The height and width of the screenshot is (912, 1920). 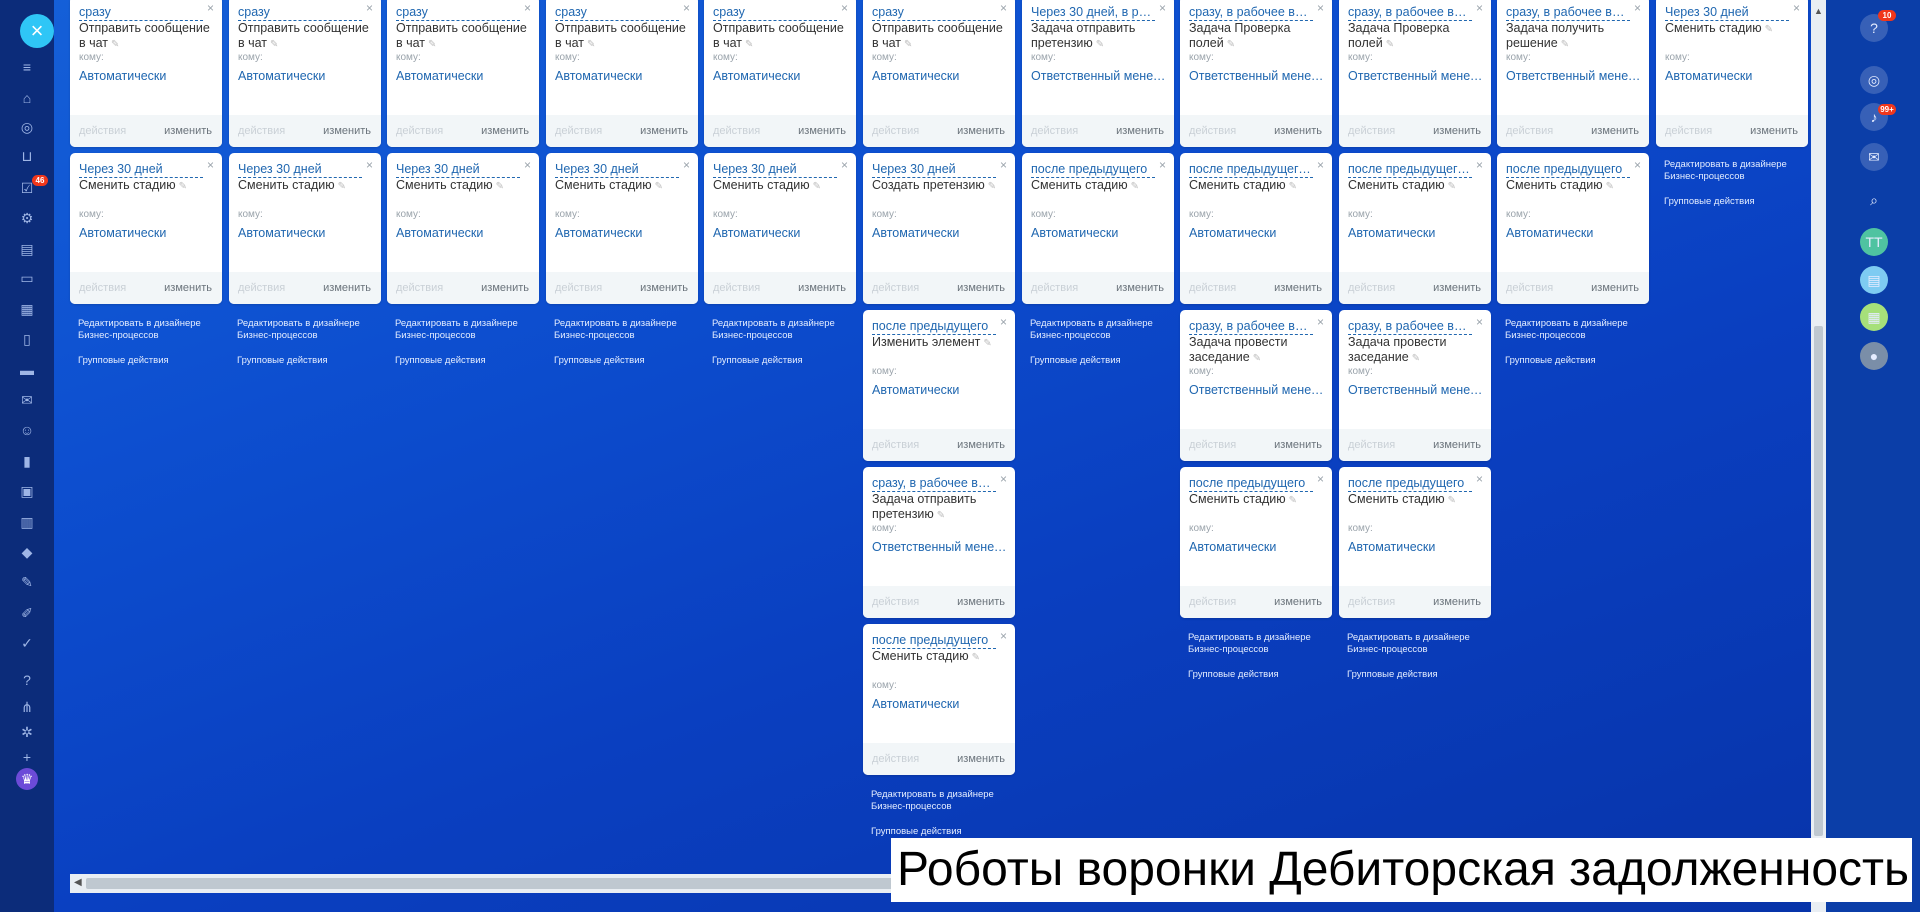 What do you see at coordinates (27, 582) in the screenshot?
I see `sign-icon: ✎` at bounding box center [27, 582].